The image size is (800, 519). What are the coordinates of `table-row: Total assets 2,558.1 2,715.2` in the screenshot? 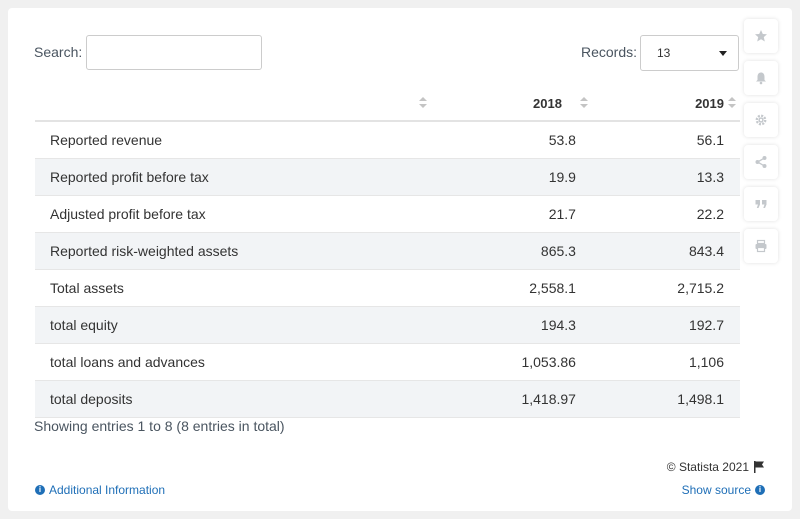 It's located at (387, 288).